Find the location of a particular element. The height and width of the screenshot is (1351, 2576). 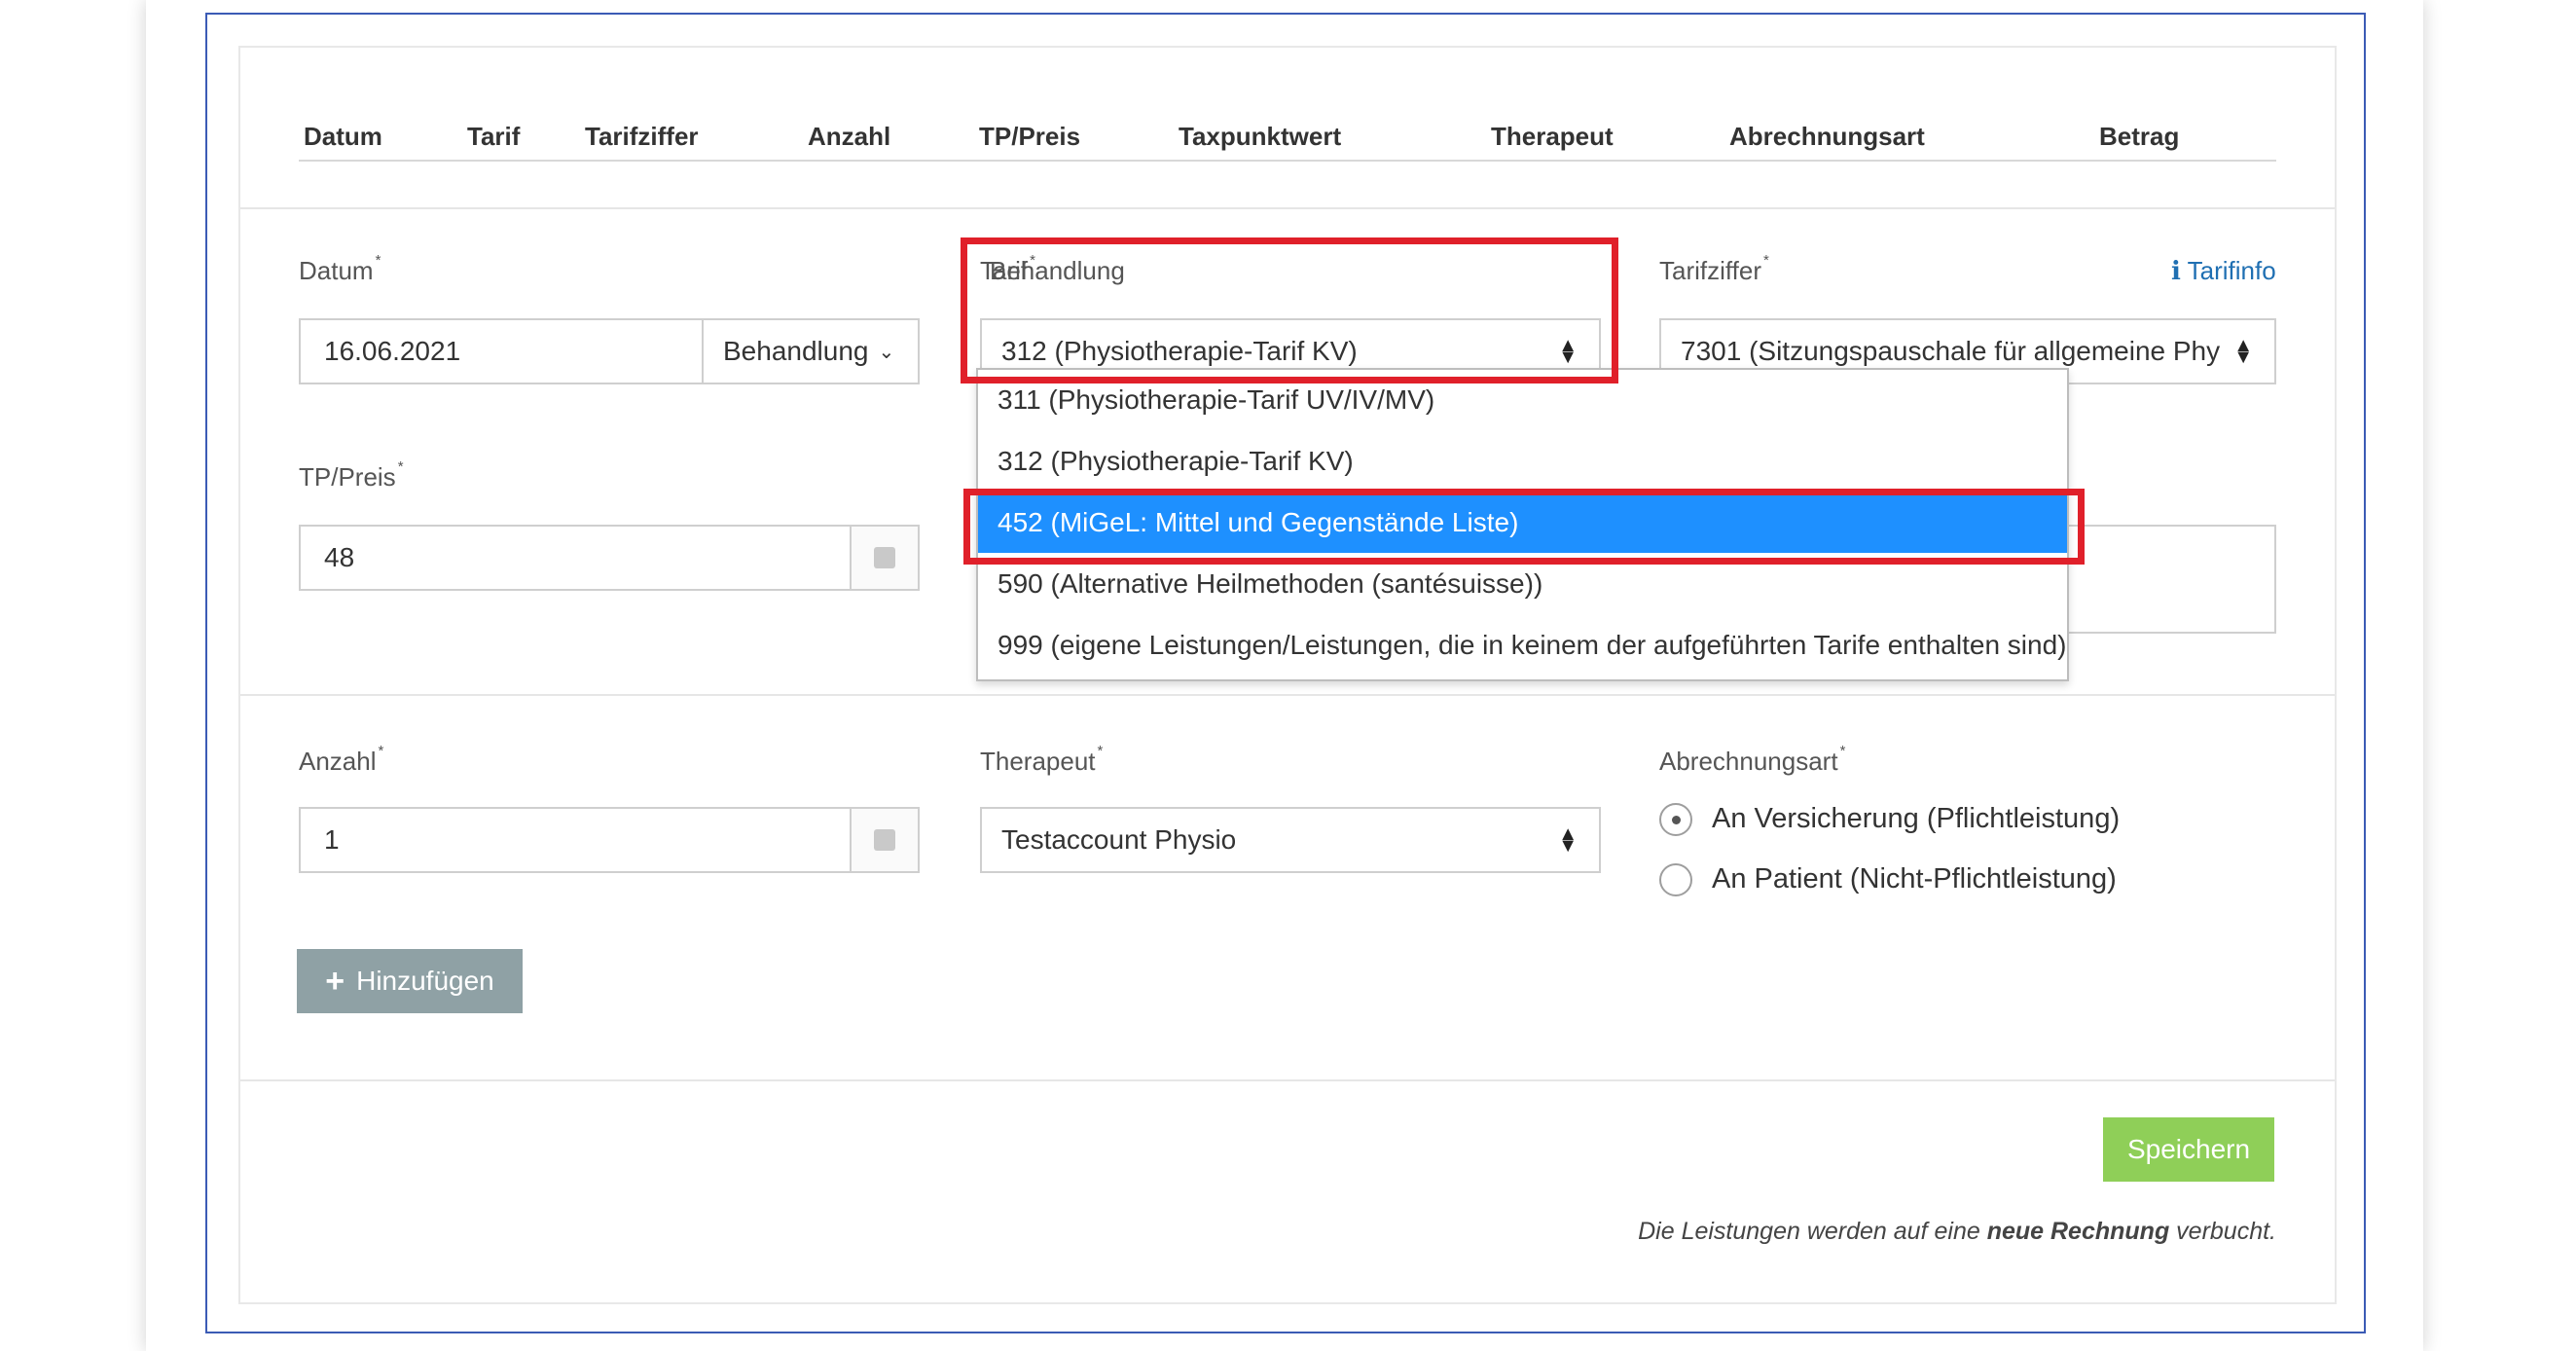

col-anzahl: Anzahl is located at coordinates (849, 136).